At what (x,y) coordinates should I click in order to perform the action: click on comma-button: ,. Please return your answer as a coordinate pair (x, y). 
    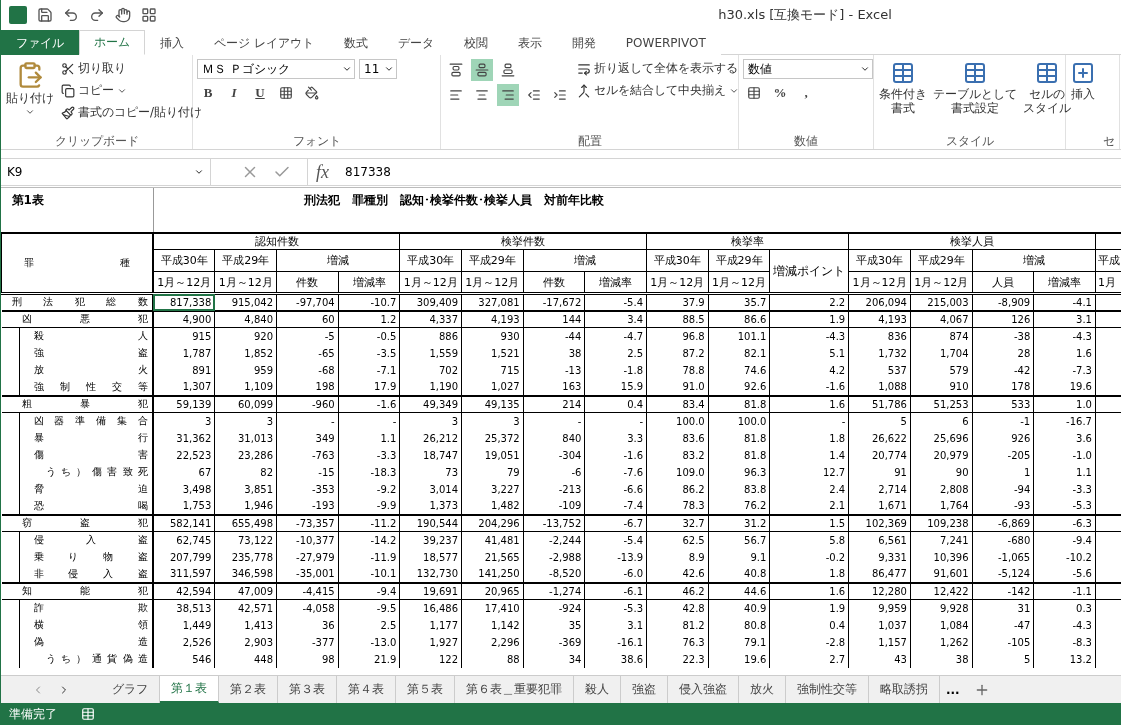
    Looking at the image, I should click on (806, 93).